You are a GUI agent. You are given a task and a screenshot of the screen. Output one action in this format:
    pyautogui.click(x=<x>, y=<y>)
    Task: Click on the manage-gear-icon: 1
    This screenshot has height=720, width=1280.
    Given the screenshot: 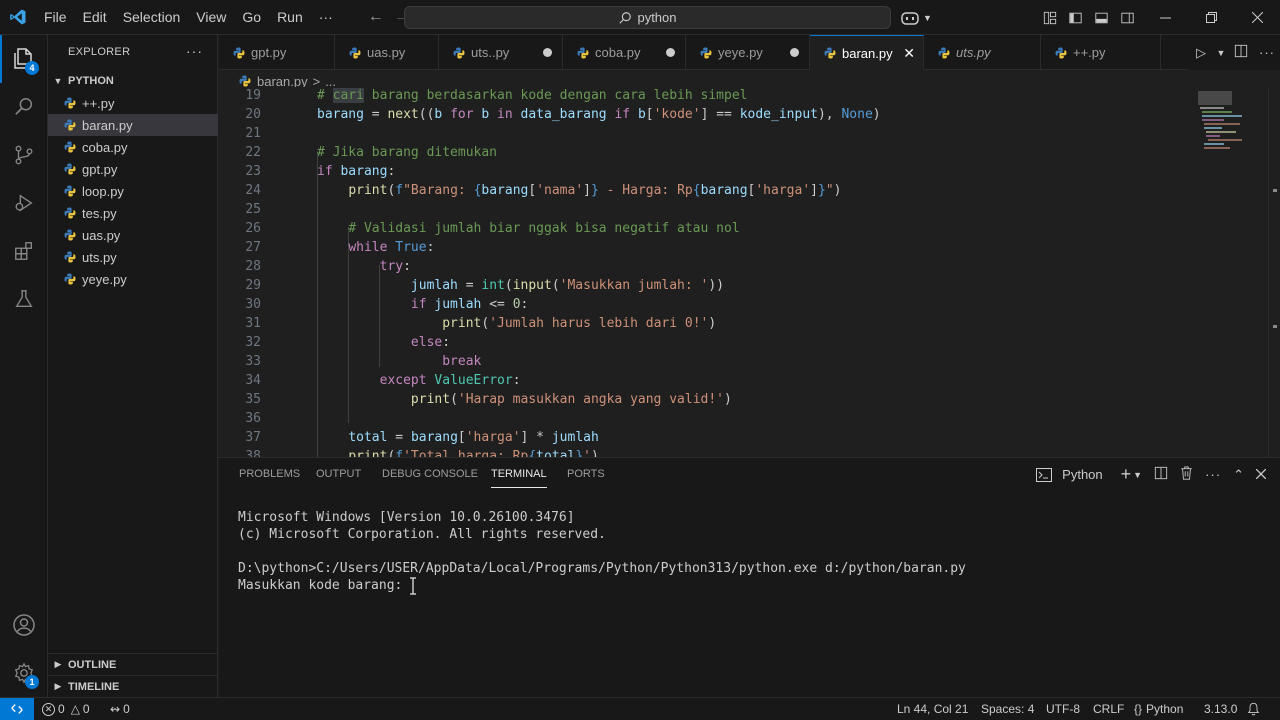 What is the action you would take?
    pyautogui.click(x=24, y=673)
    